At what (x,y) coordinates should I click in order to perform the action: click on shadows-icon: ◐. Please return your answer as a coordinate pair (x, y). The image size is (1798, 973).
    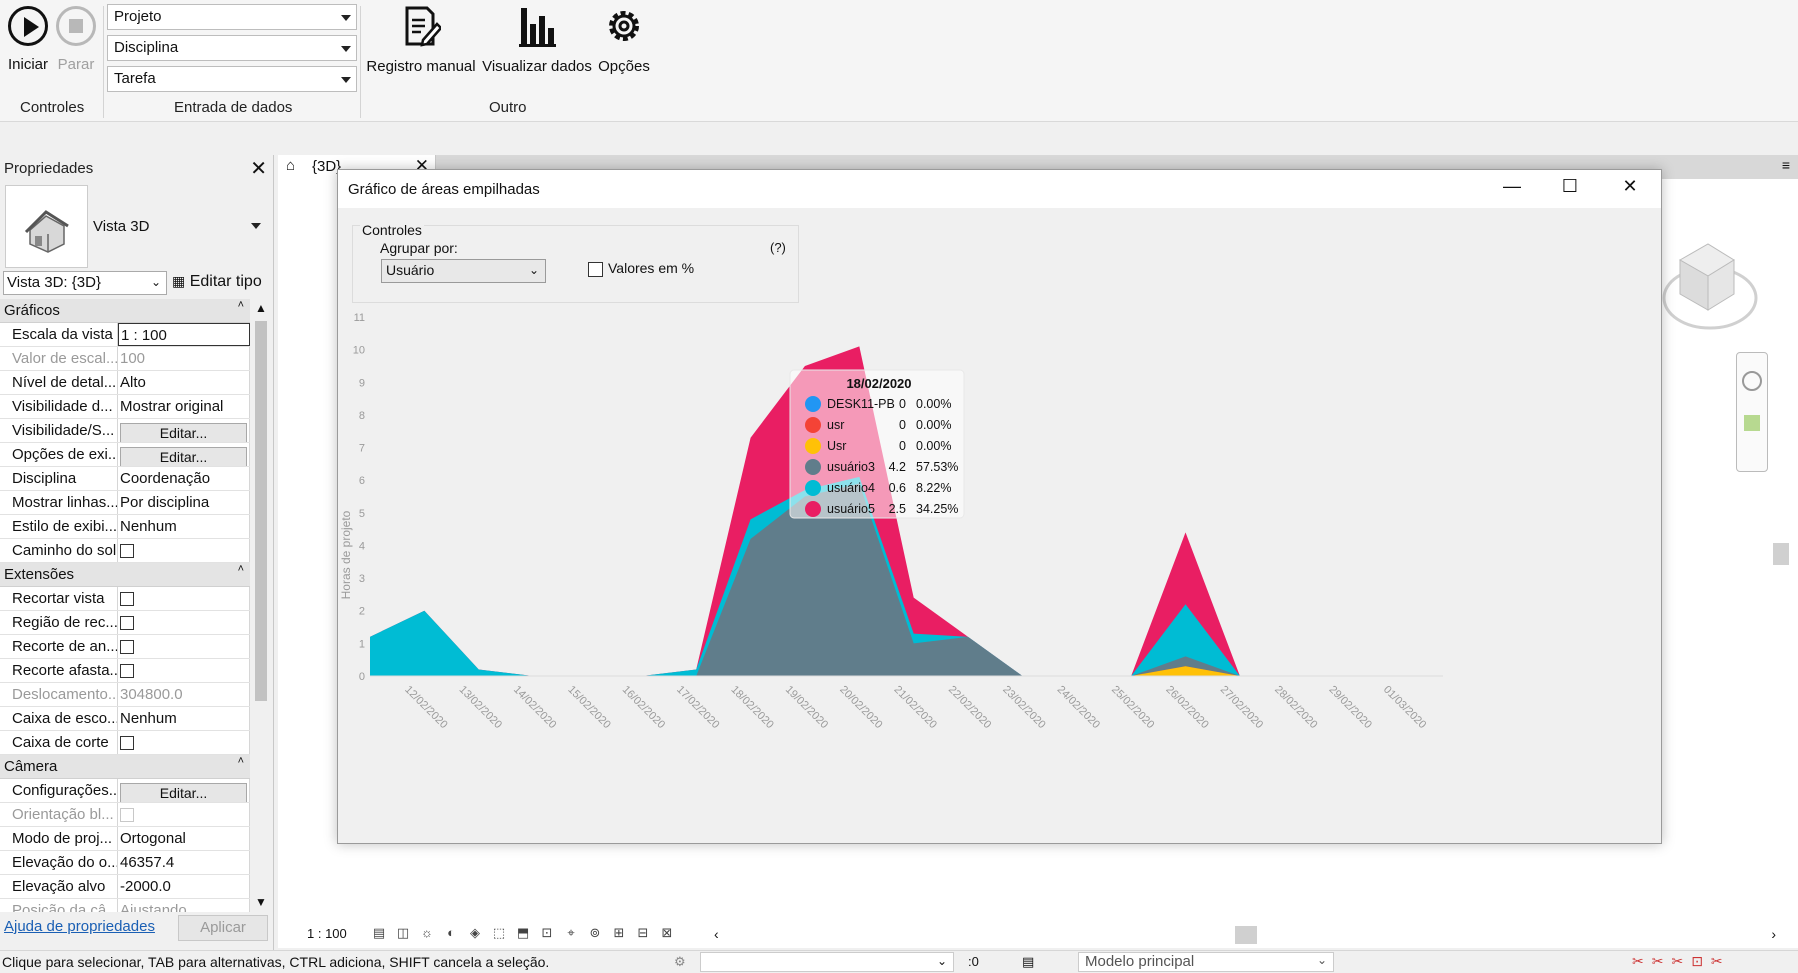
    Looking at the image, I should click on (451, 933).